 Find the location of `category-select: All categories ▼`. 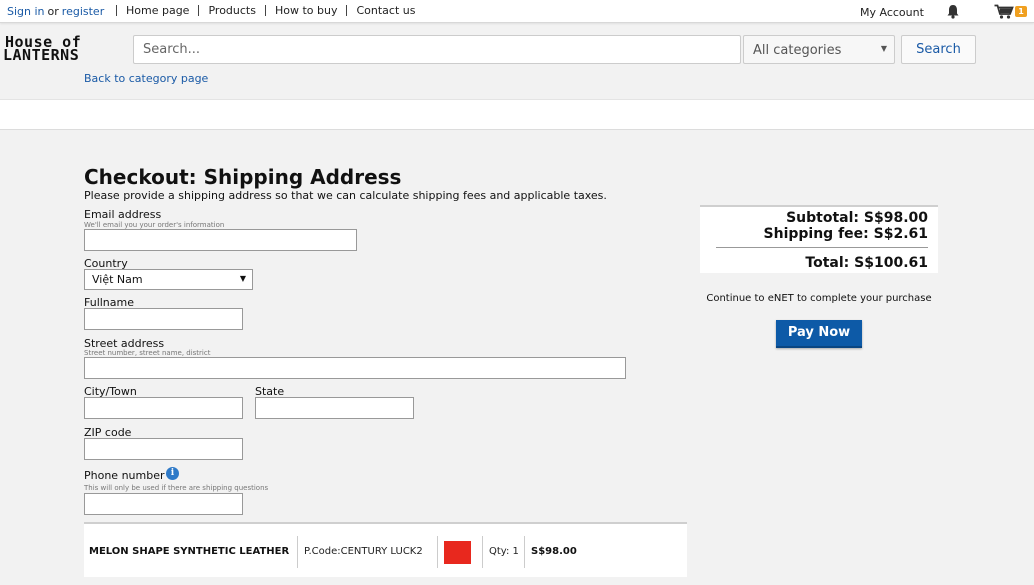

category-select: All categories ▼ is located at coordinates (819, 49).